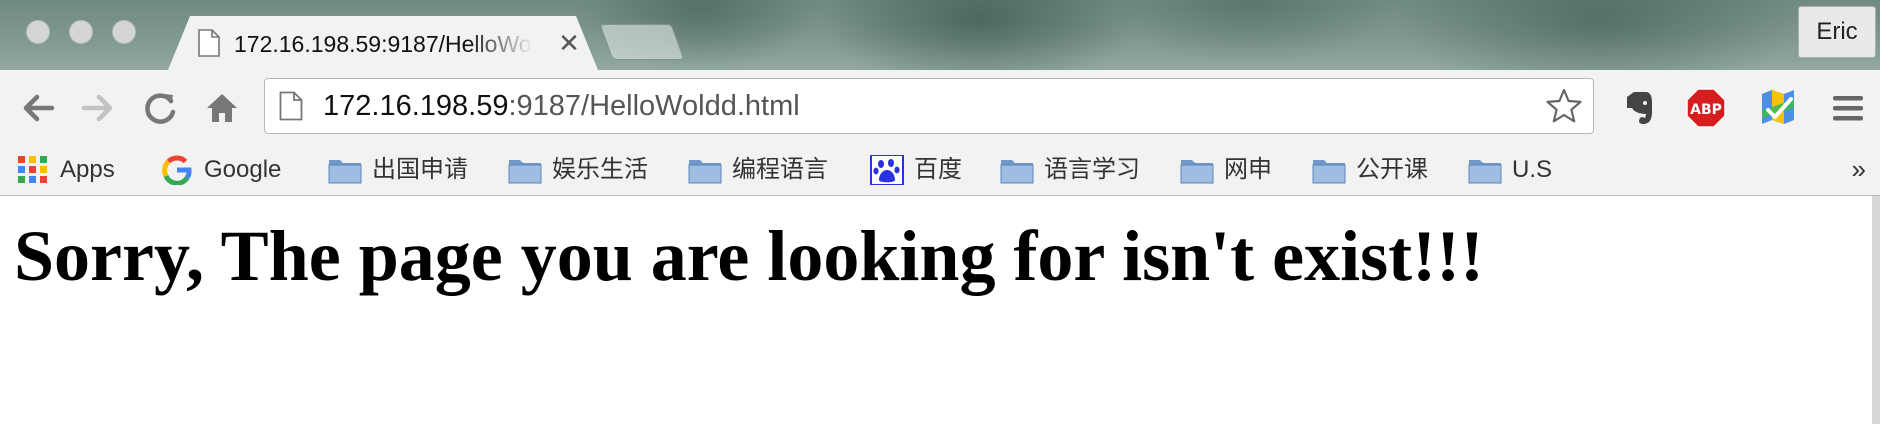 Image resolution: width=1880 pixels, height=424 pixels. I want to click on scrollbar-track, so click(1876, 310).